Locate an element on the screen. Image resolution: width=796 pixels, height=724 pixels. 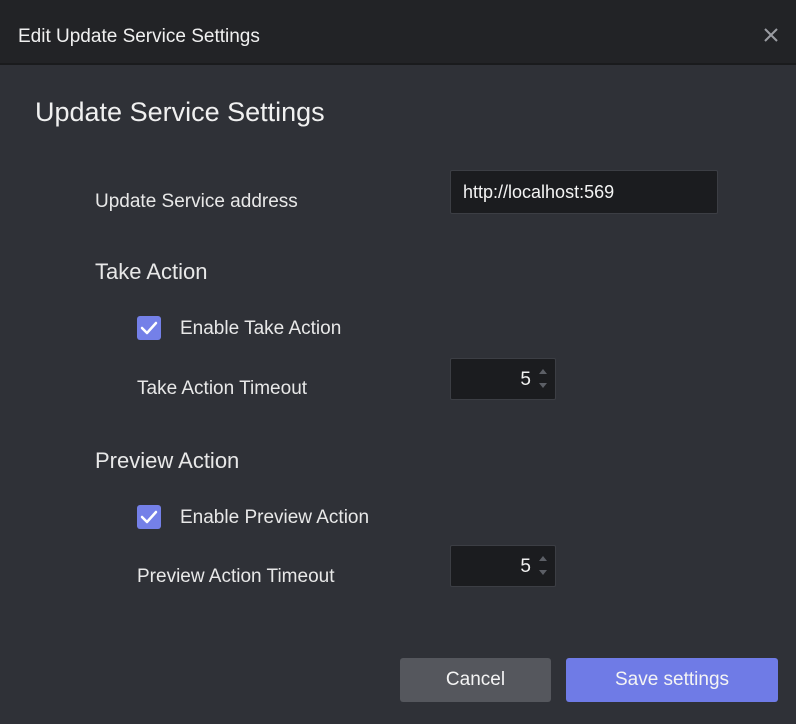
preview-action-timeout-stepper: 5 is located at coordinates (503, 566).